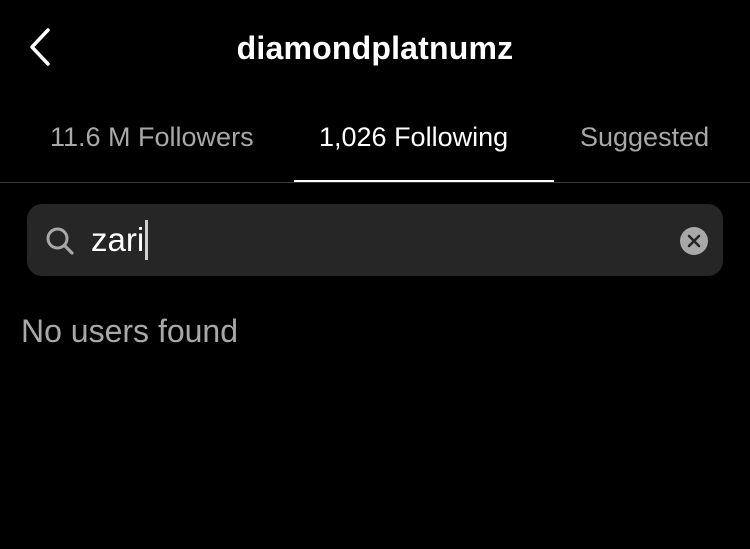 Image resolution: width=750 pixels, height=549 pixels. What do you see at coordinates (644, 137) in the screenshot?
I see `tab-suggested: Suggested` at bounding box center [644, 137].